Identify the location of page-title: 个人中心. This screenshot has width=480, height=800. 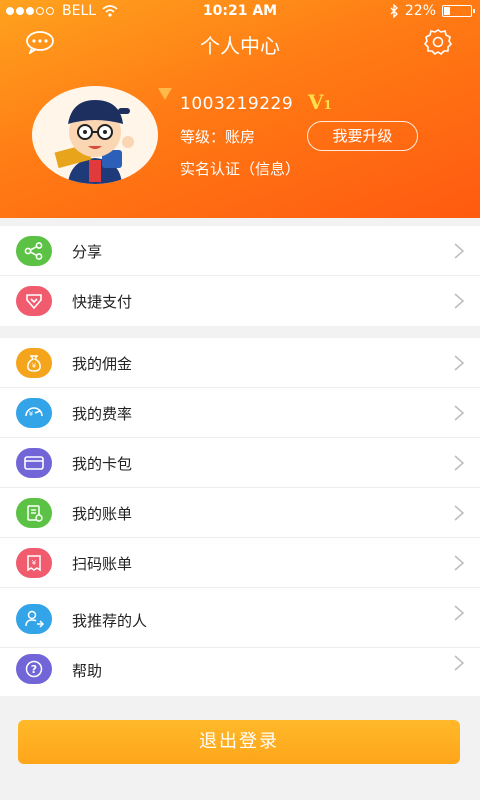
(240, 46).